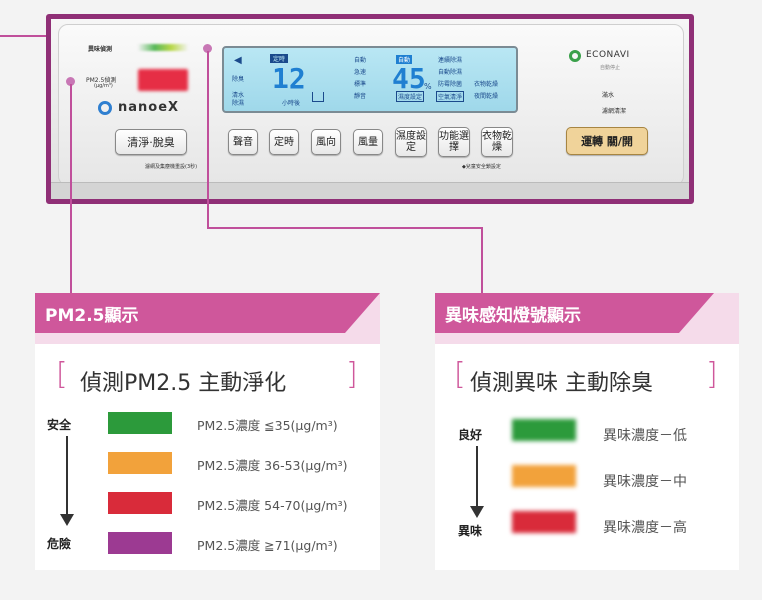  Describe the element at coordinates (428, 86) in the screenshot. I see `humidity-percent: %` at that location.